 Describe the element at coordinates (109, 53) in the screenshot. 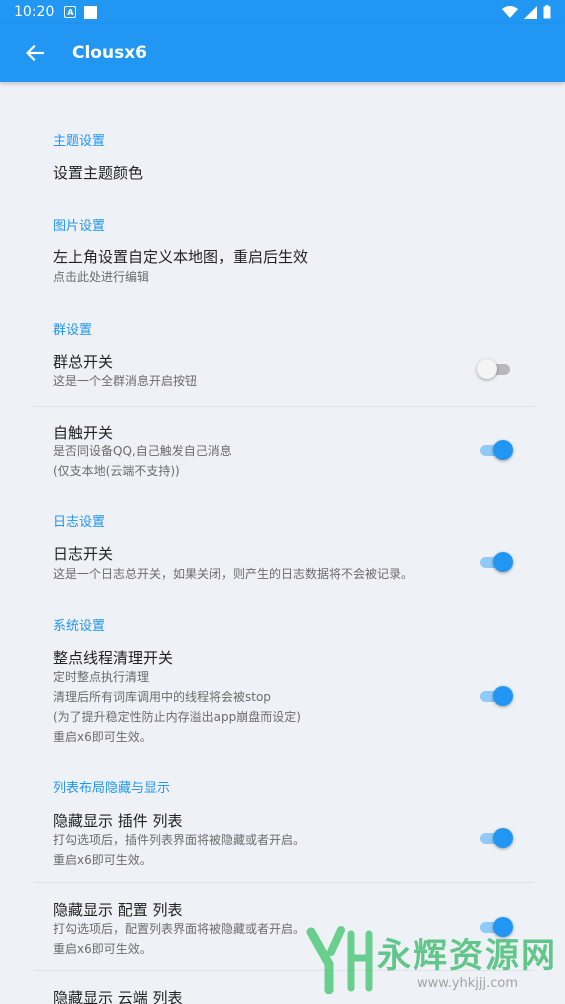

I see `page-title: Clousx6` at that location.